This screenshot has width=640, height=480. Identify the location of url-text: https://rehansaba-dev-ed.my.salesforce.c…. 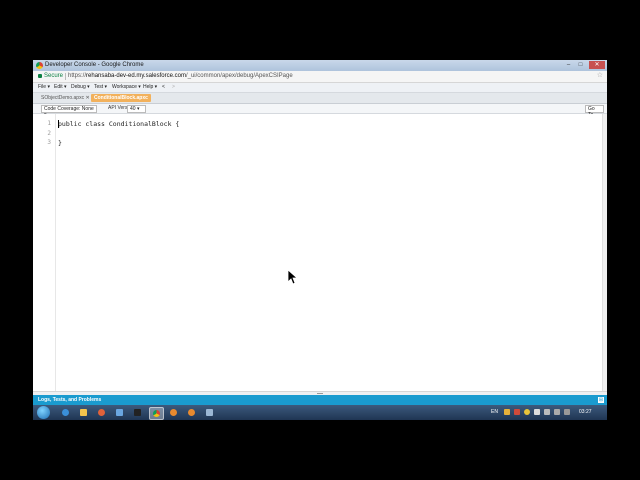
(180, 76).